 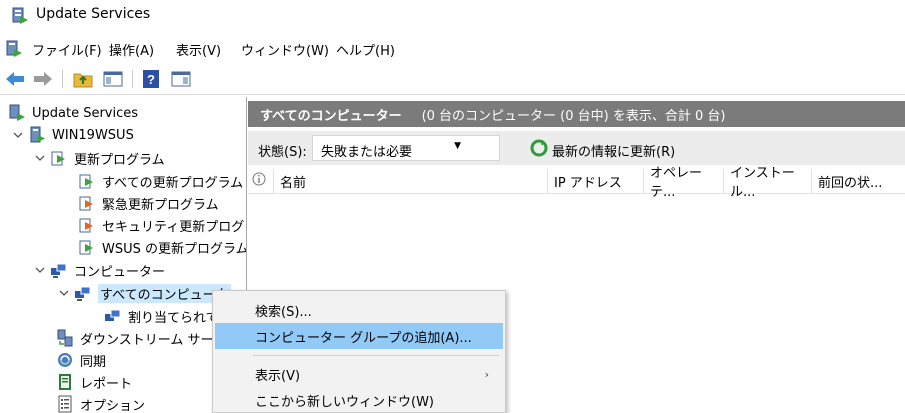 I want to click on downstream-servers-icon, so click(x=65, y=338).